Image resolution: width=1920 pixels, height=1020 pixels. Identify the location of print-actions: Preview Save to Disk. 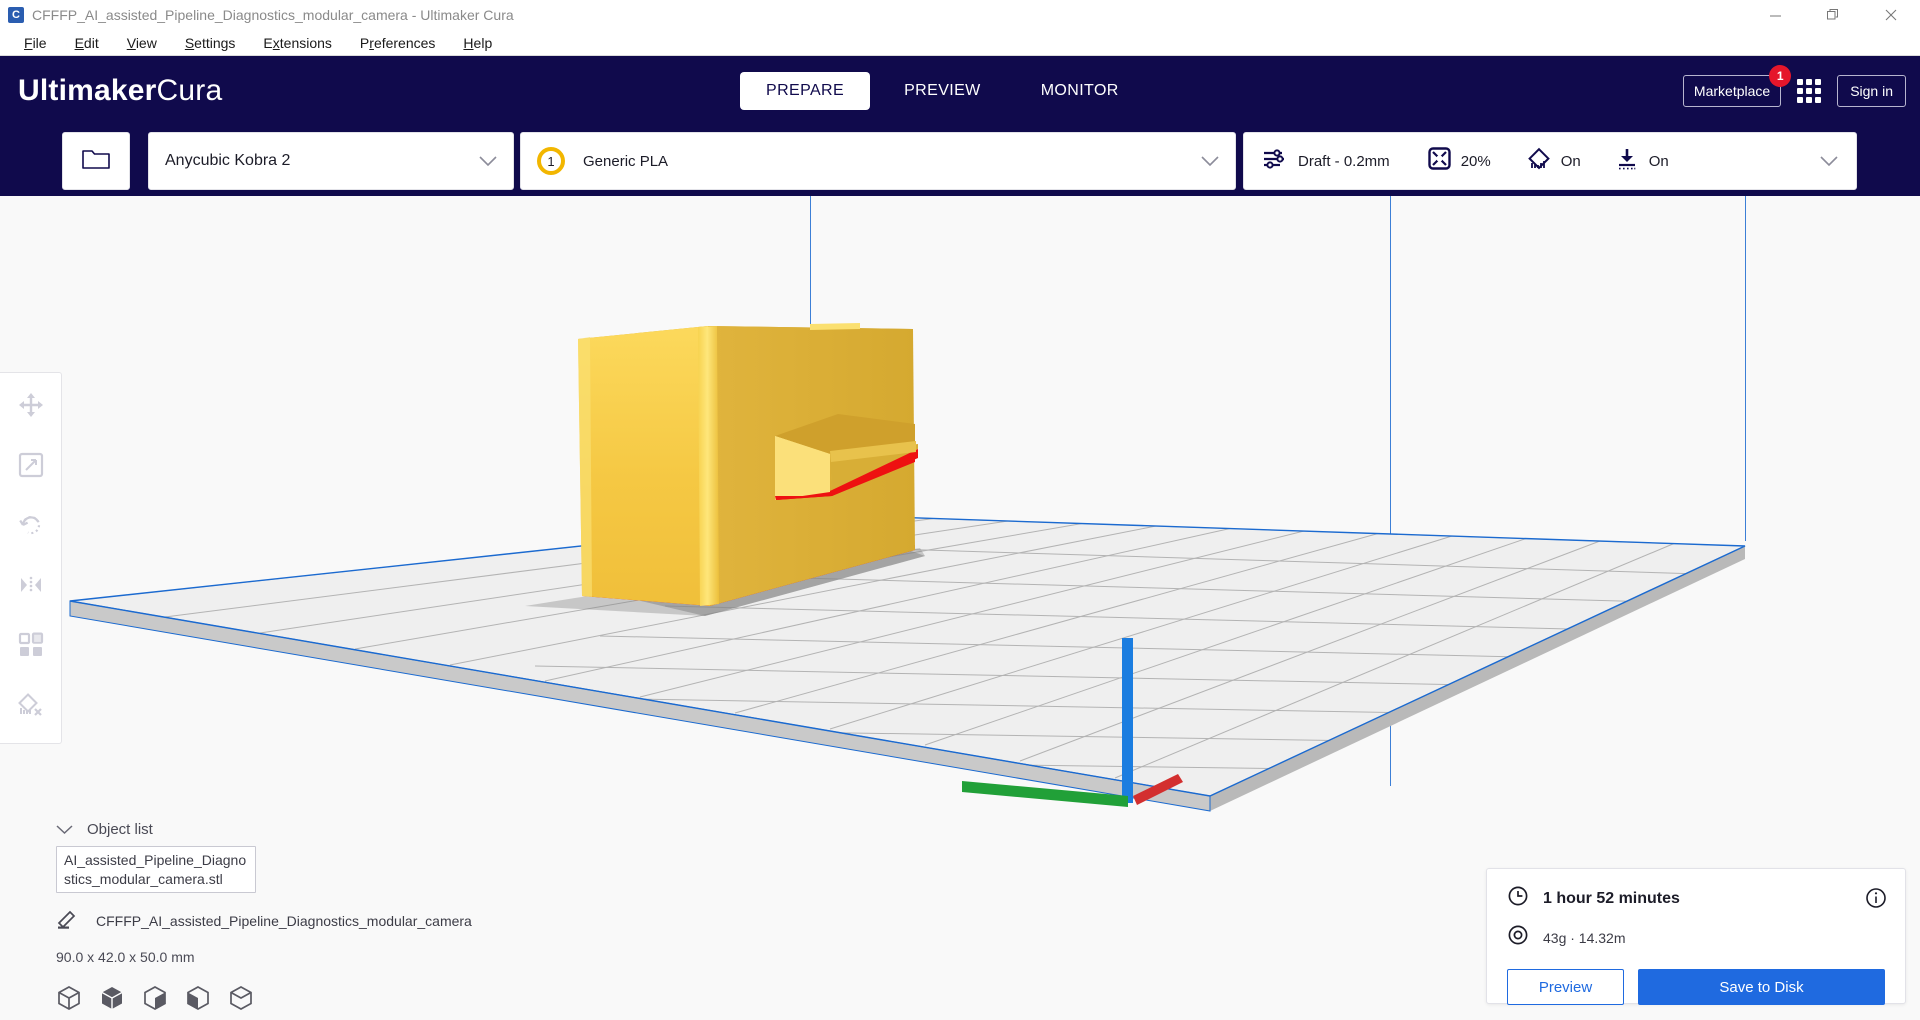
(1696, 987).